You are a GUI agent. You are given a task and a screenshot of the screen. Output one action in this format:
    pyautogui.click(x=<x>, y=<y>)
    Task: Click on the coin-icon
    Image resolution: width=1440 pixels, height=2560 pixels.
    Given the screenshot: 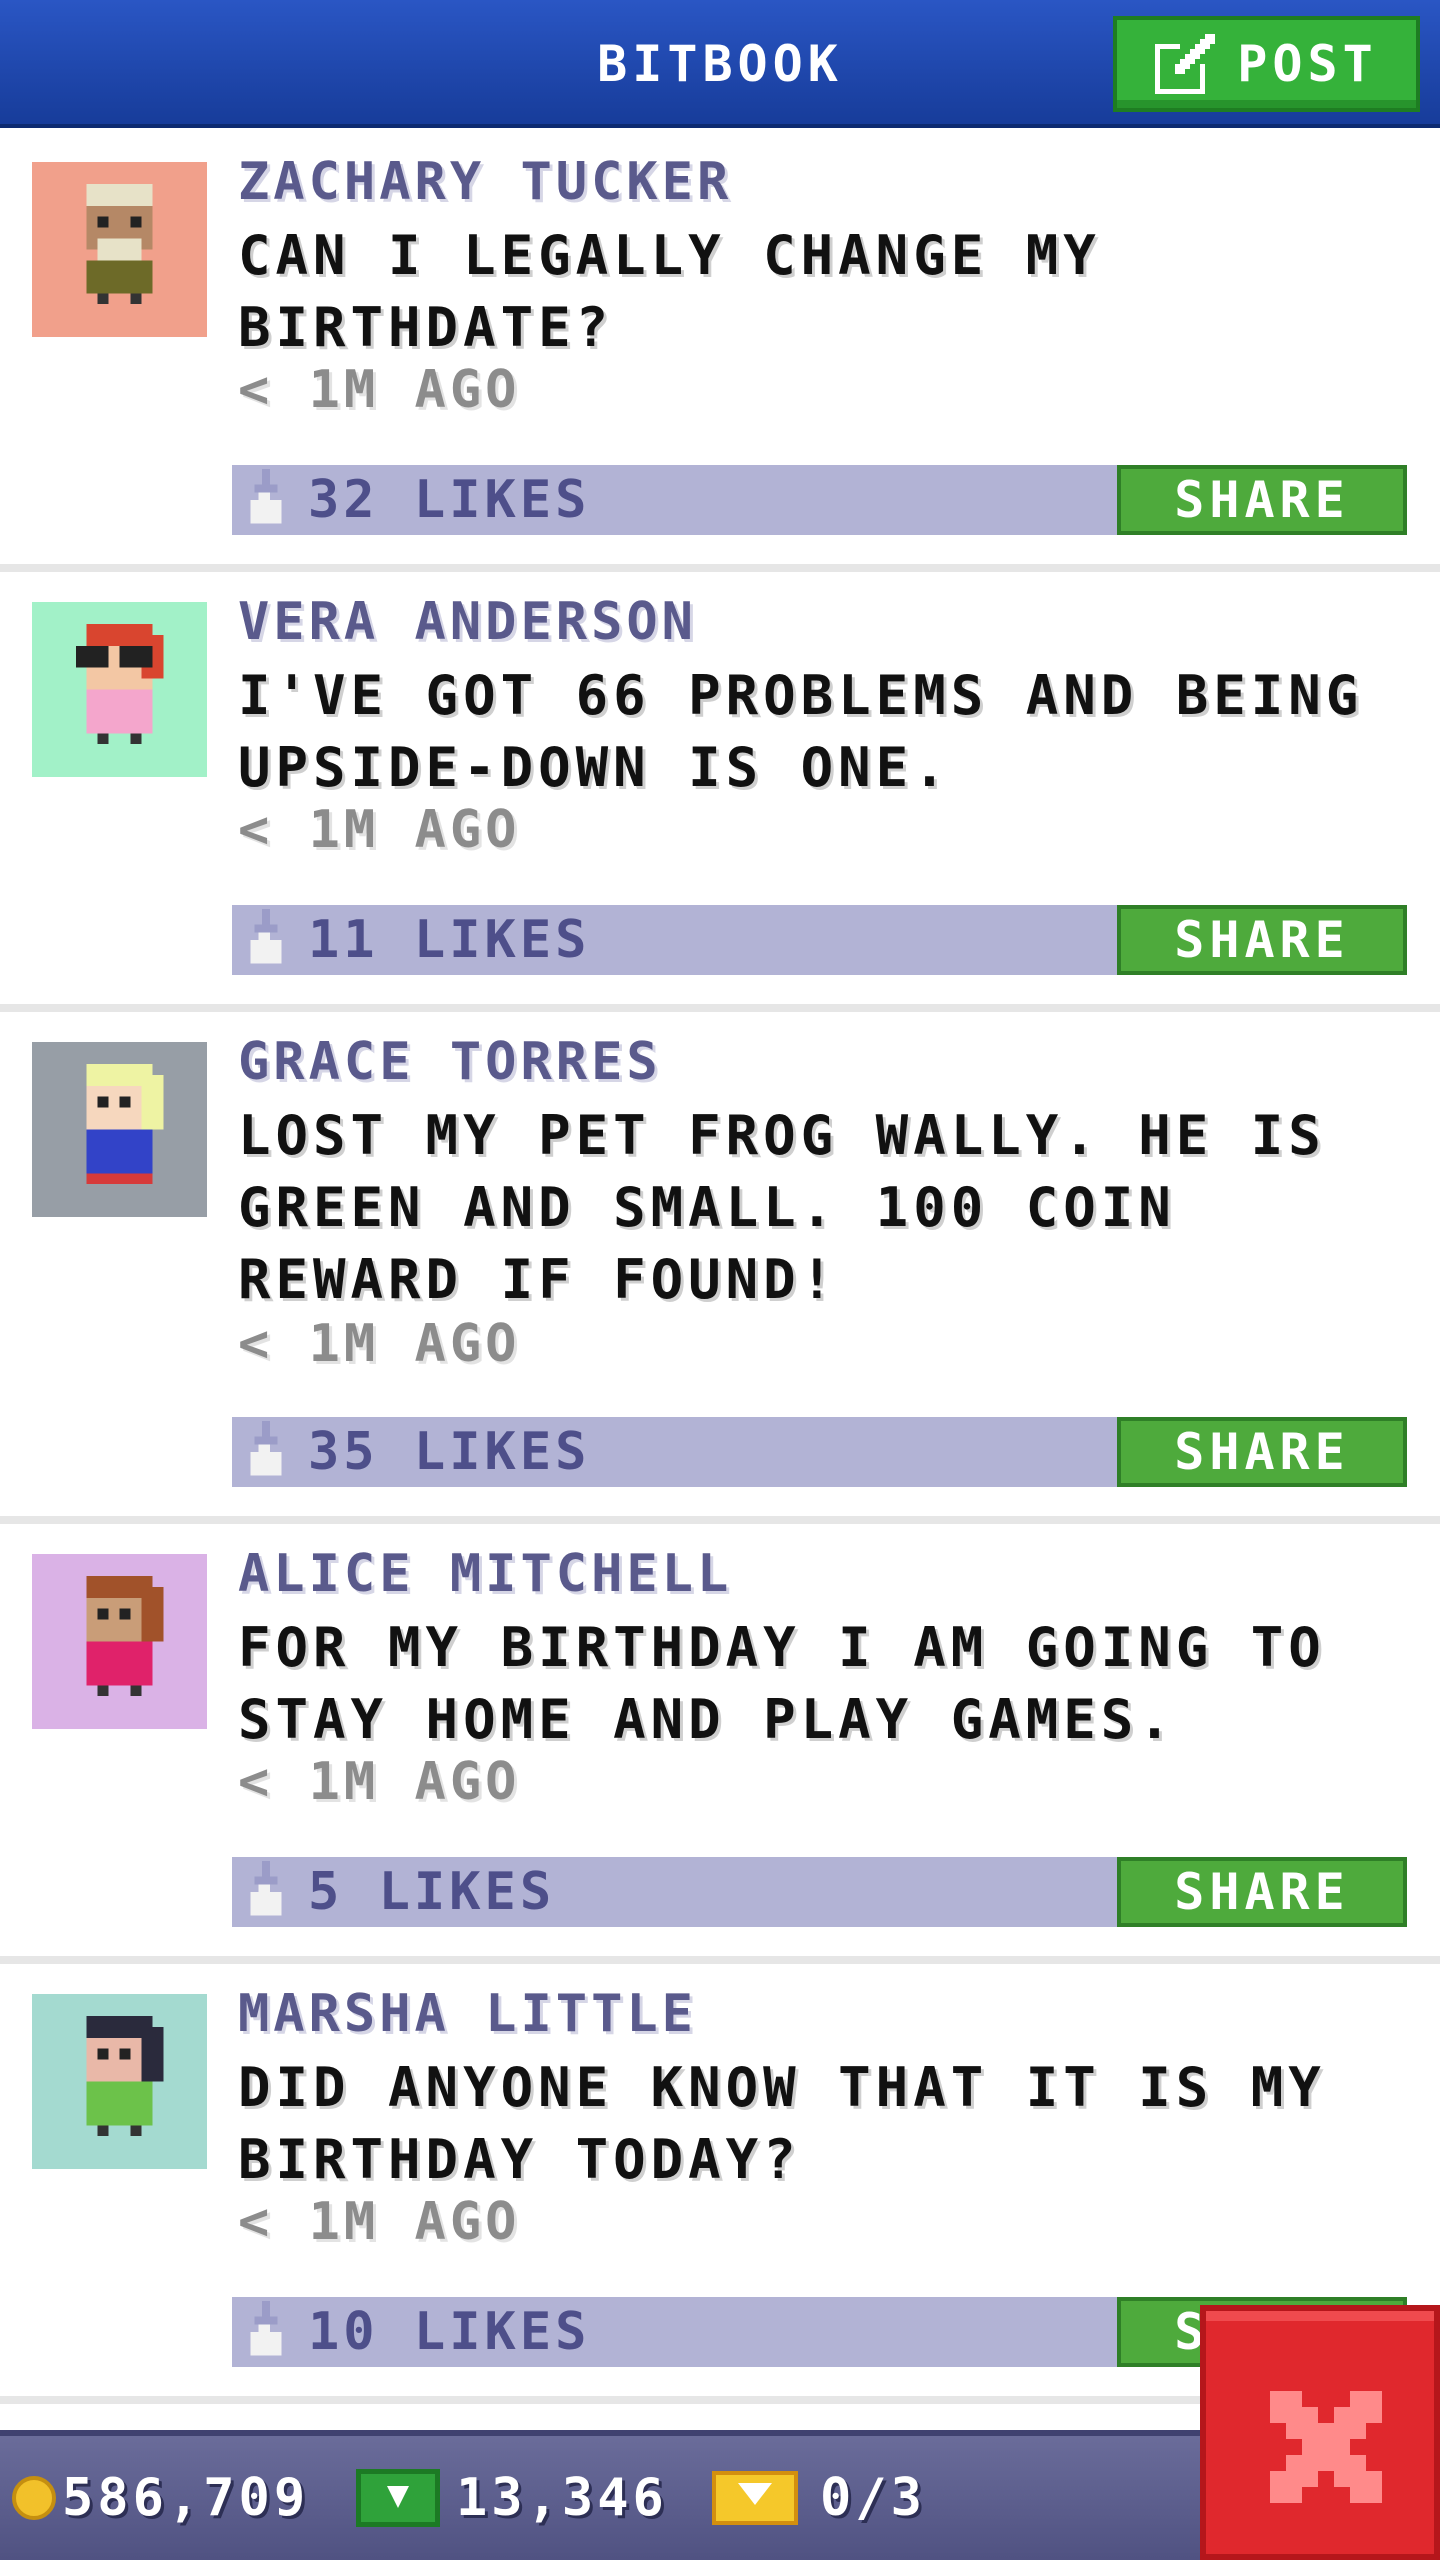 What is the action you would take?
    pyautogui.click(x=34, y=2498)
    